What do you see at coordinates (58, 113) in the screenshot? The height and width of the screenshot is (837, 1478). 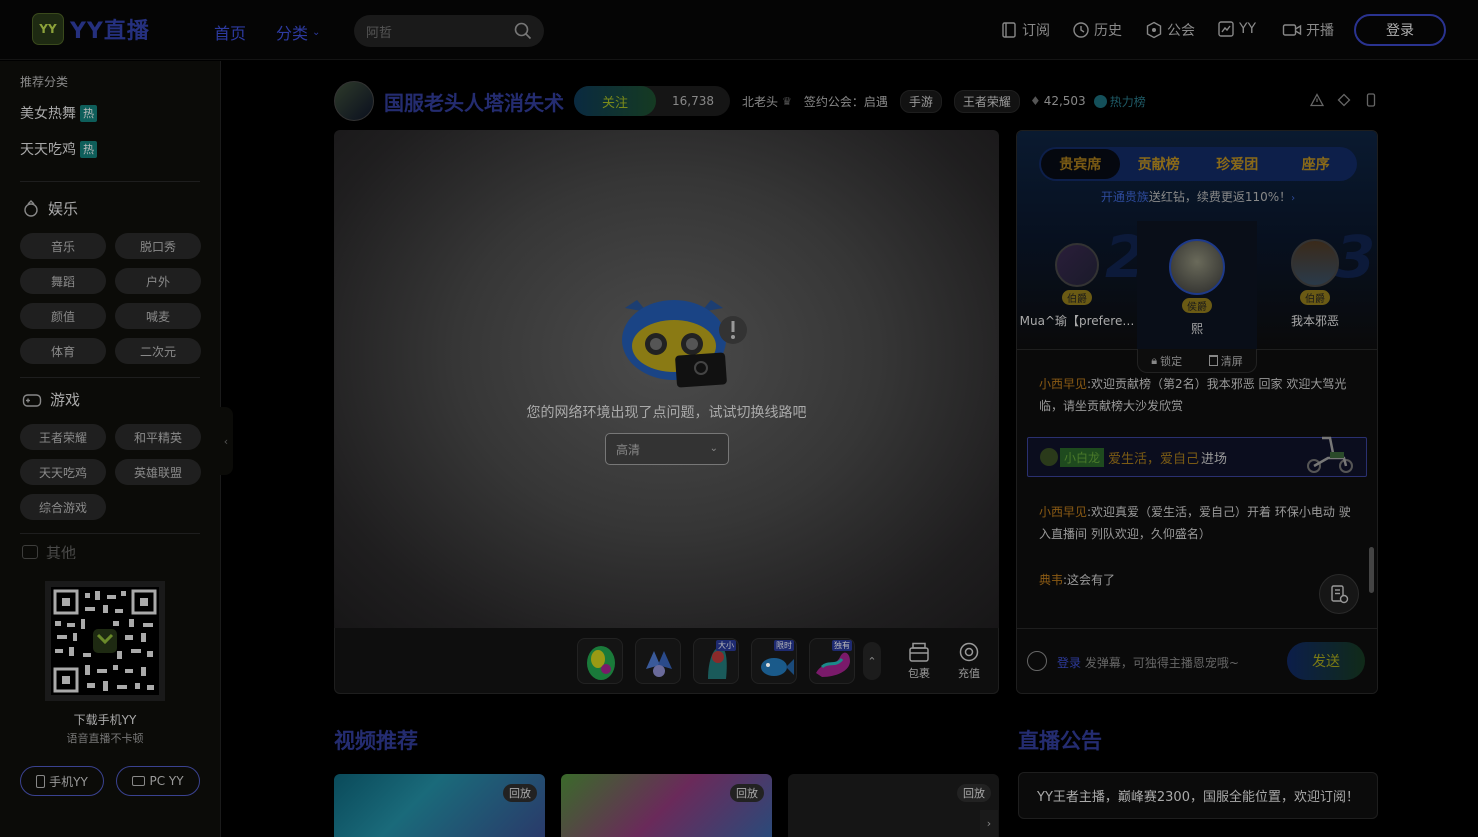 I see `sidebar-item-dance: 美女热舞 热` at bounding box center [58, 113].